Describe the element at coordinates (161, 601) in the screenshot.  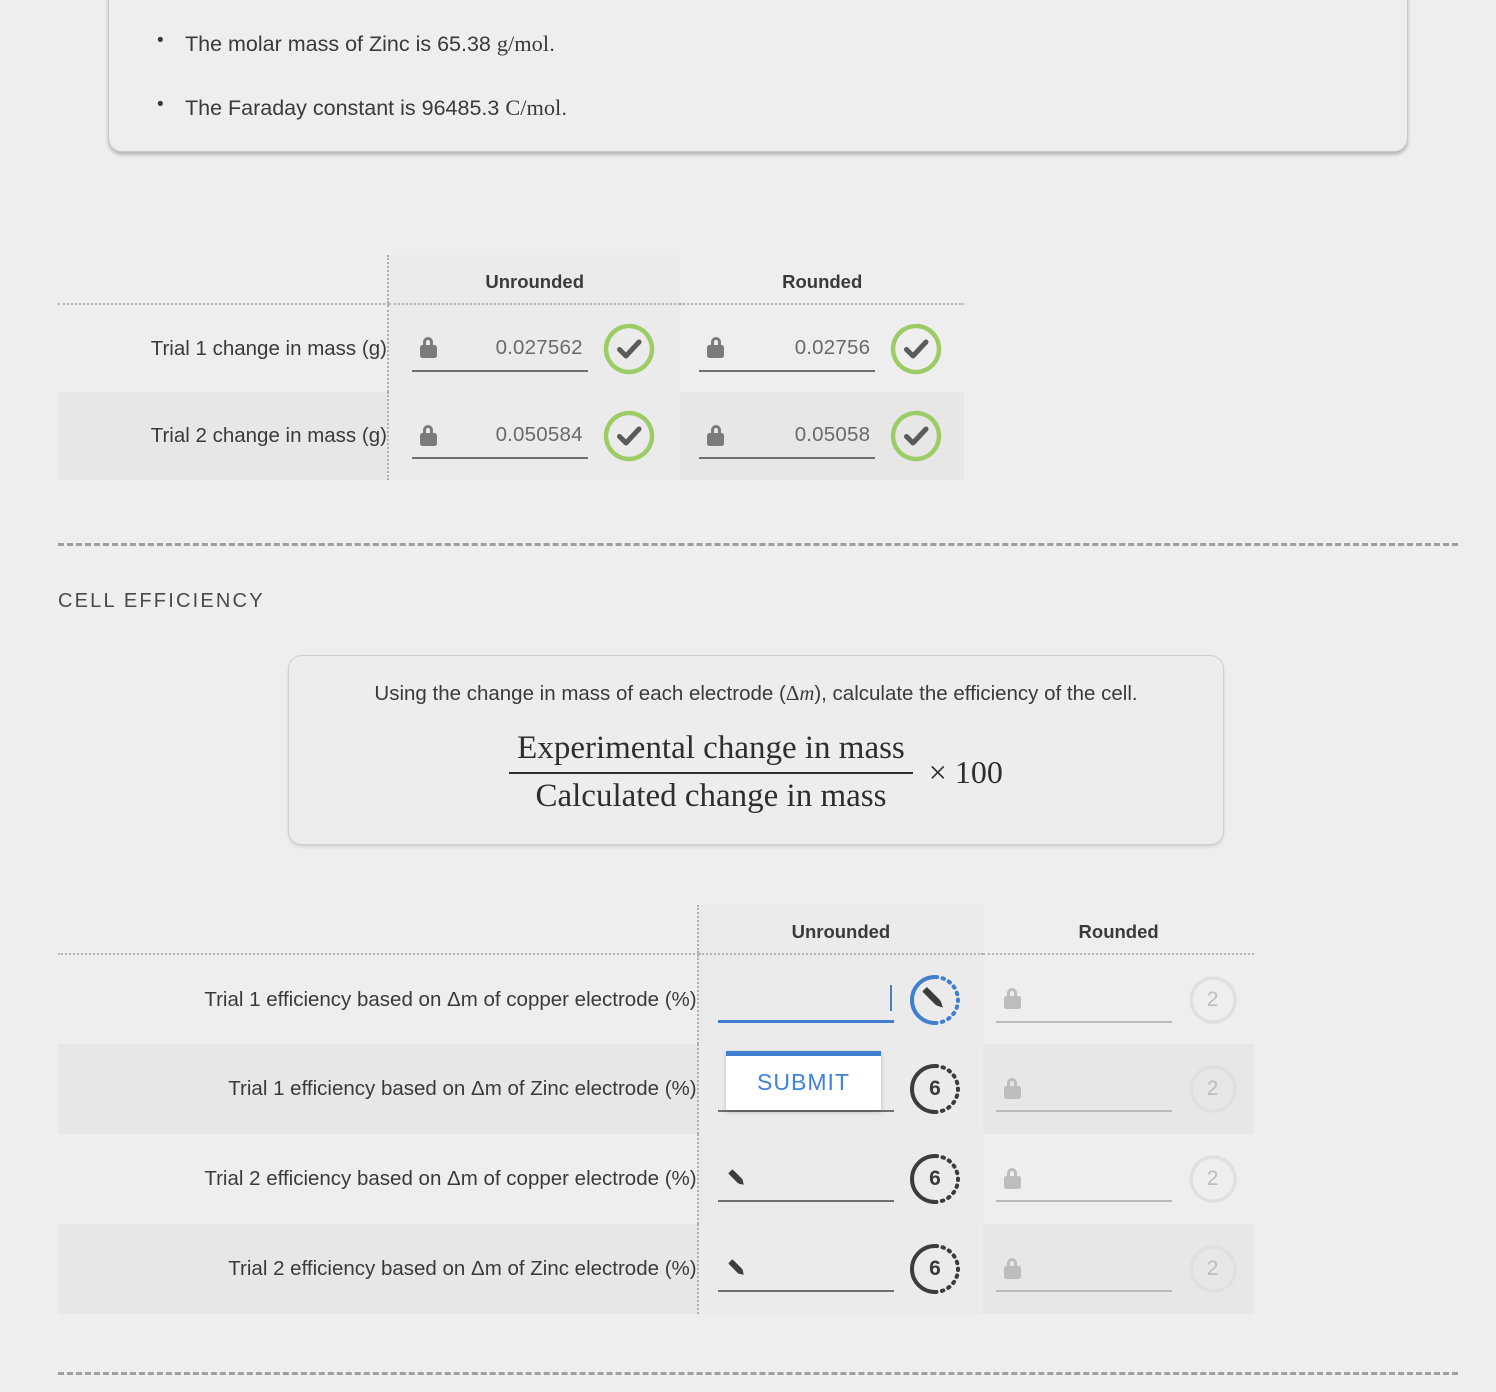
I see `page-title: CELL EFFICIENCY` at that location.